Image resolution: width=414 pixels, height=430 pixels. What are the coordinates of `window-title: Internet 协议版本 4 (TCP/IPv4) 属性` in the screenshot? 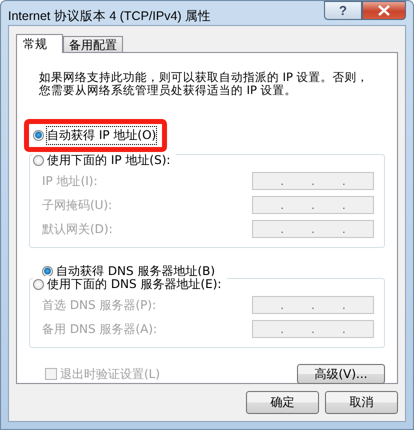 It's located at (110, 16).